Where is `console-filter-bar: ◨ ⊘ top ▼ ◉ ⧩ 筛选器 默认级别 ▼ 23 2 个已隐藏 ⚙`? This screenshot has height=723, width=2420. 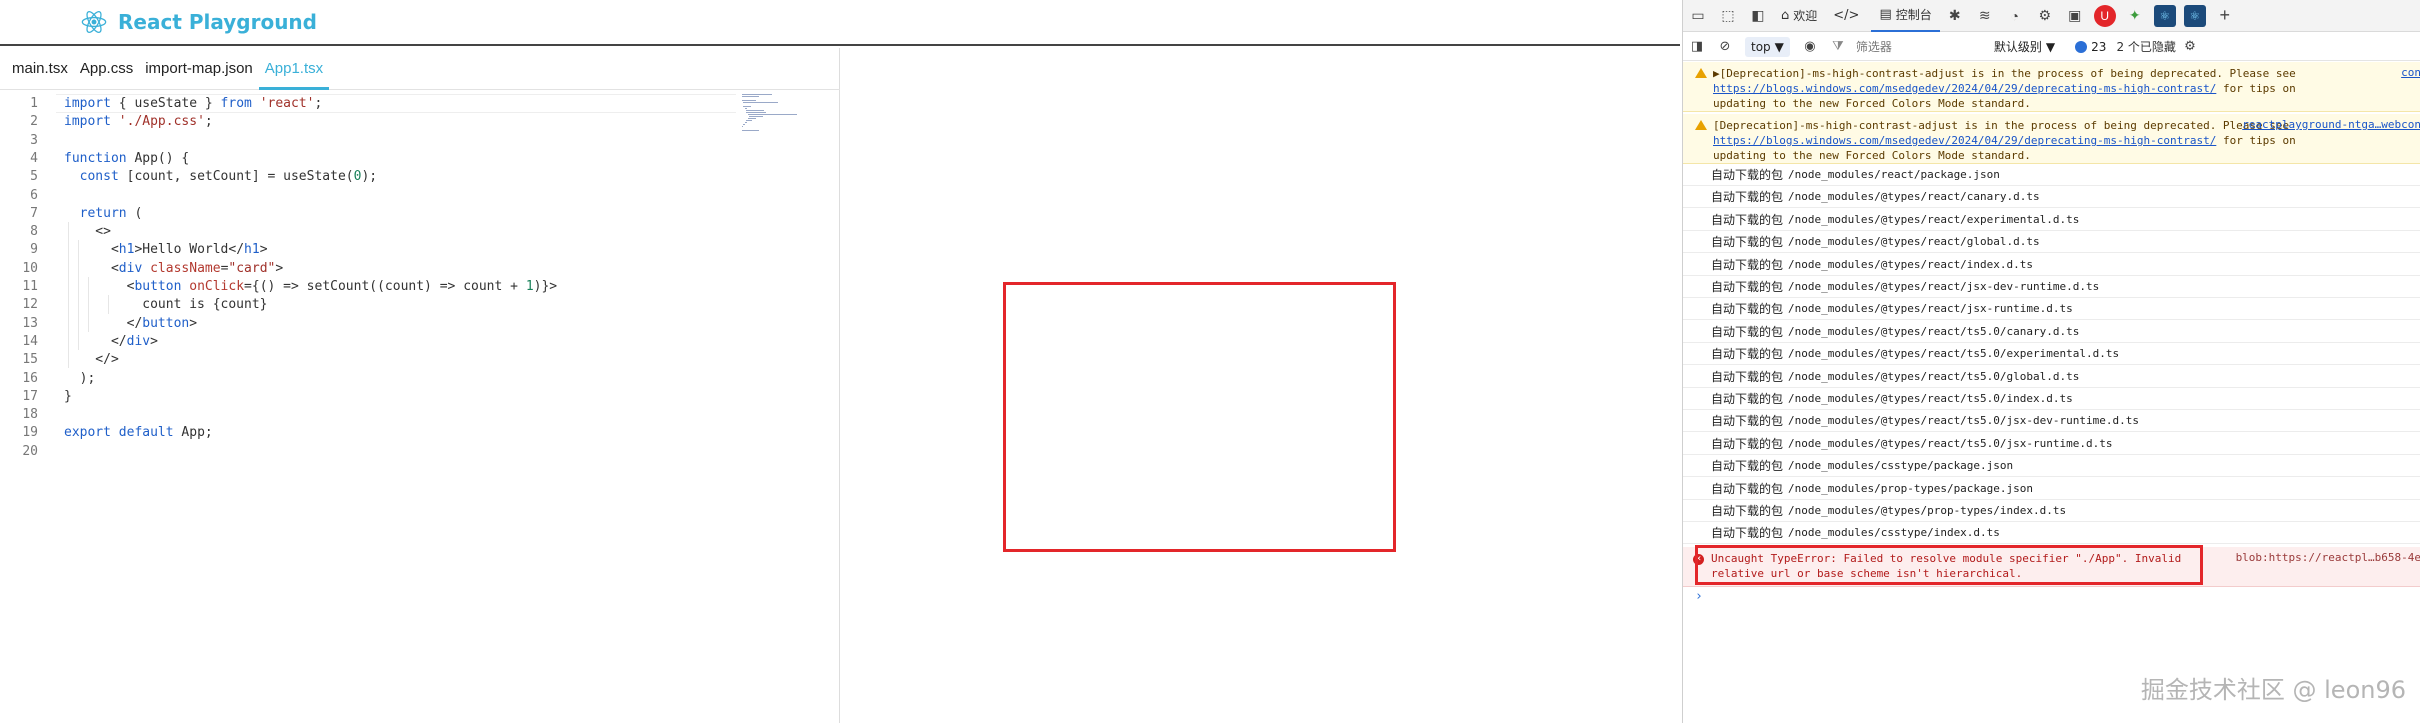
console-filter-bar: ◨ ⊘ top ▼ ◉ ⧩ 筛选器 默认级别 ▼ 23 2 个已隐藏 ⚙ is located at coordinates (2051, 47).